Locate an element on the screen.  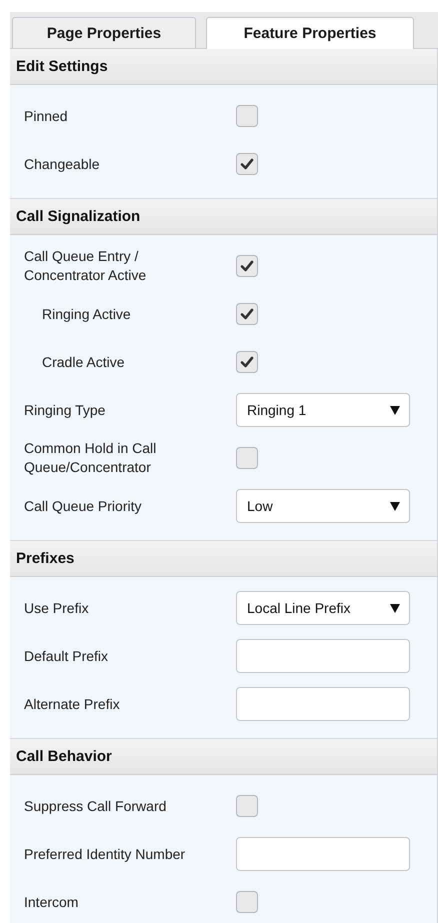
section-header: Call Signalization is located at coordinates (223, 217).